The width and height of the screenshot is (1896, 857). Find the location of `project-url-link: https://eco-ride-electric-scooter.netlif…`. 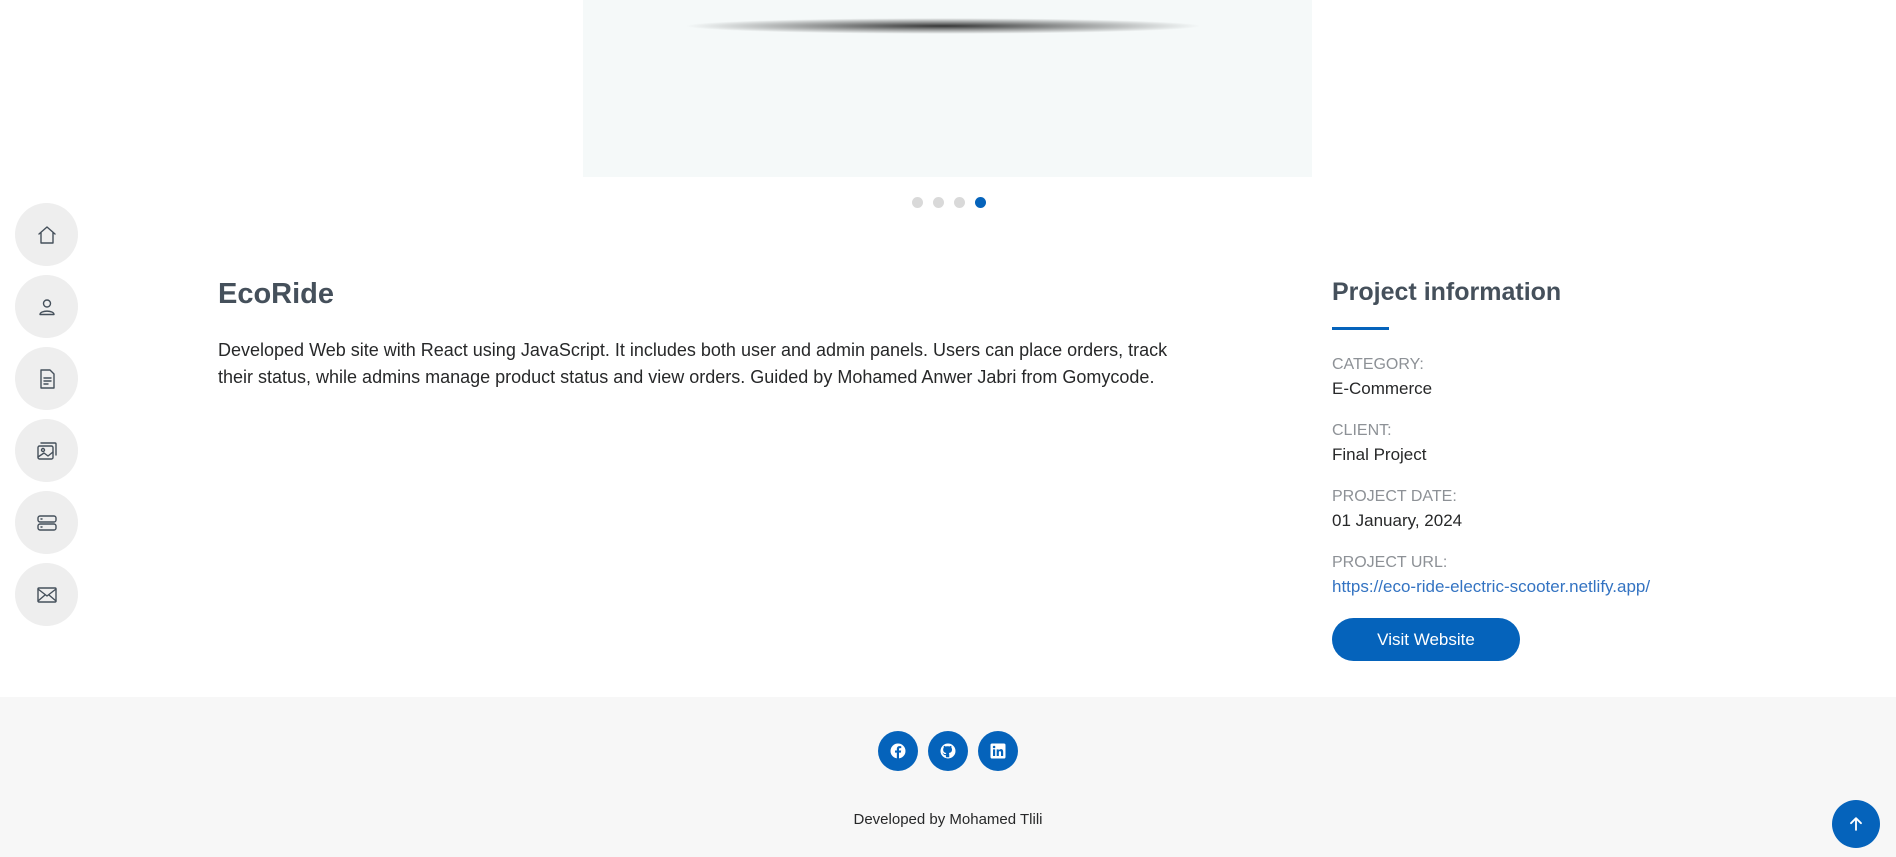

project-url-link: https://eco-ride-electric-scooter.netlif… is located at coordinates (1491, 586).